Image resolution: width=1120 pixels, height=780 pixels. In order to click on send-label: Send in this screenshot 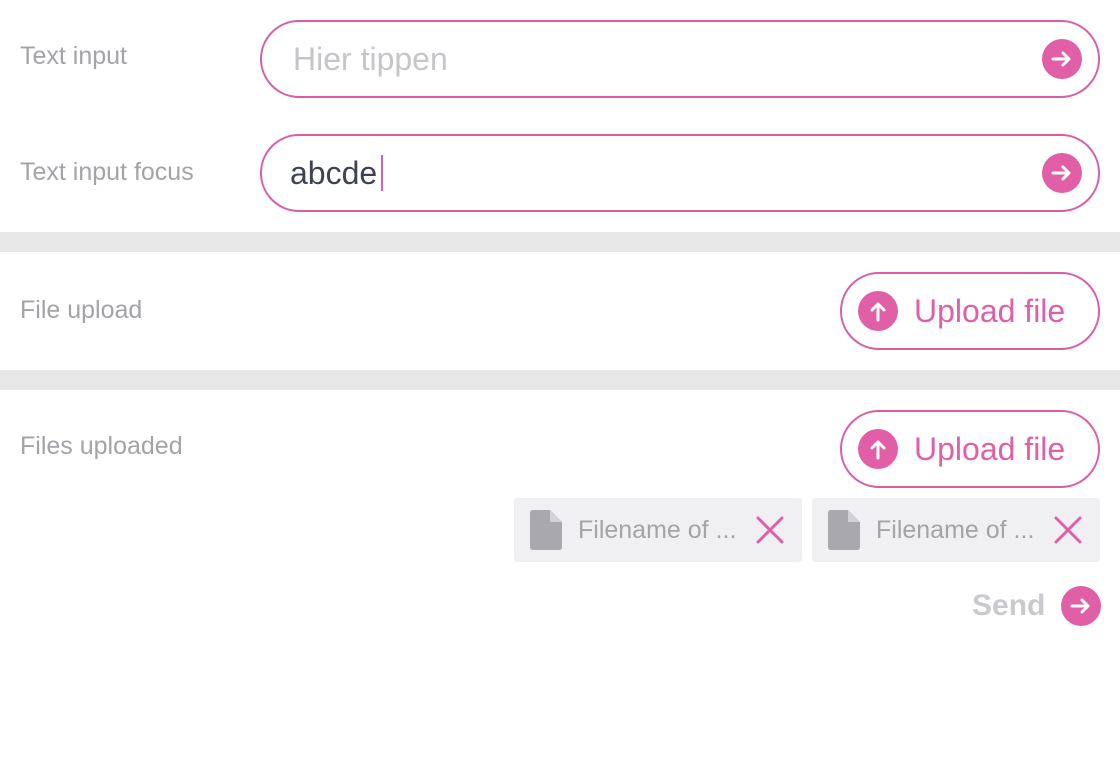, I will do `click(1009, 605)`.